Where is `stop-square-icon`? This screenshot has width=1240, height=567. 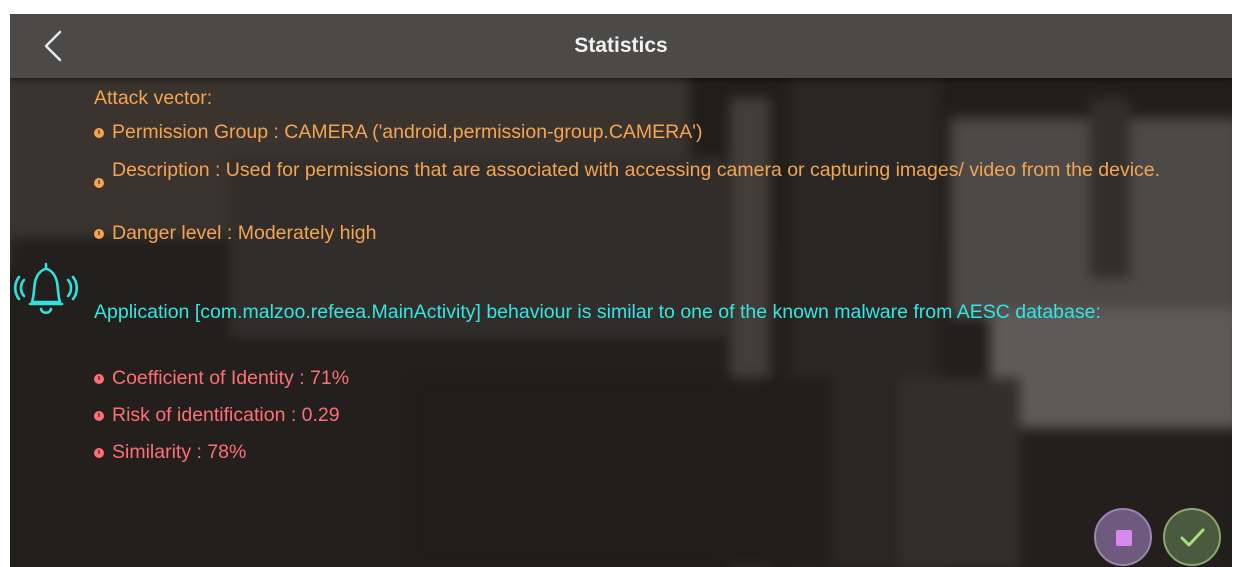 stop-square-icon is located at coordinates (1124, 538).